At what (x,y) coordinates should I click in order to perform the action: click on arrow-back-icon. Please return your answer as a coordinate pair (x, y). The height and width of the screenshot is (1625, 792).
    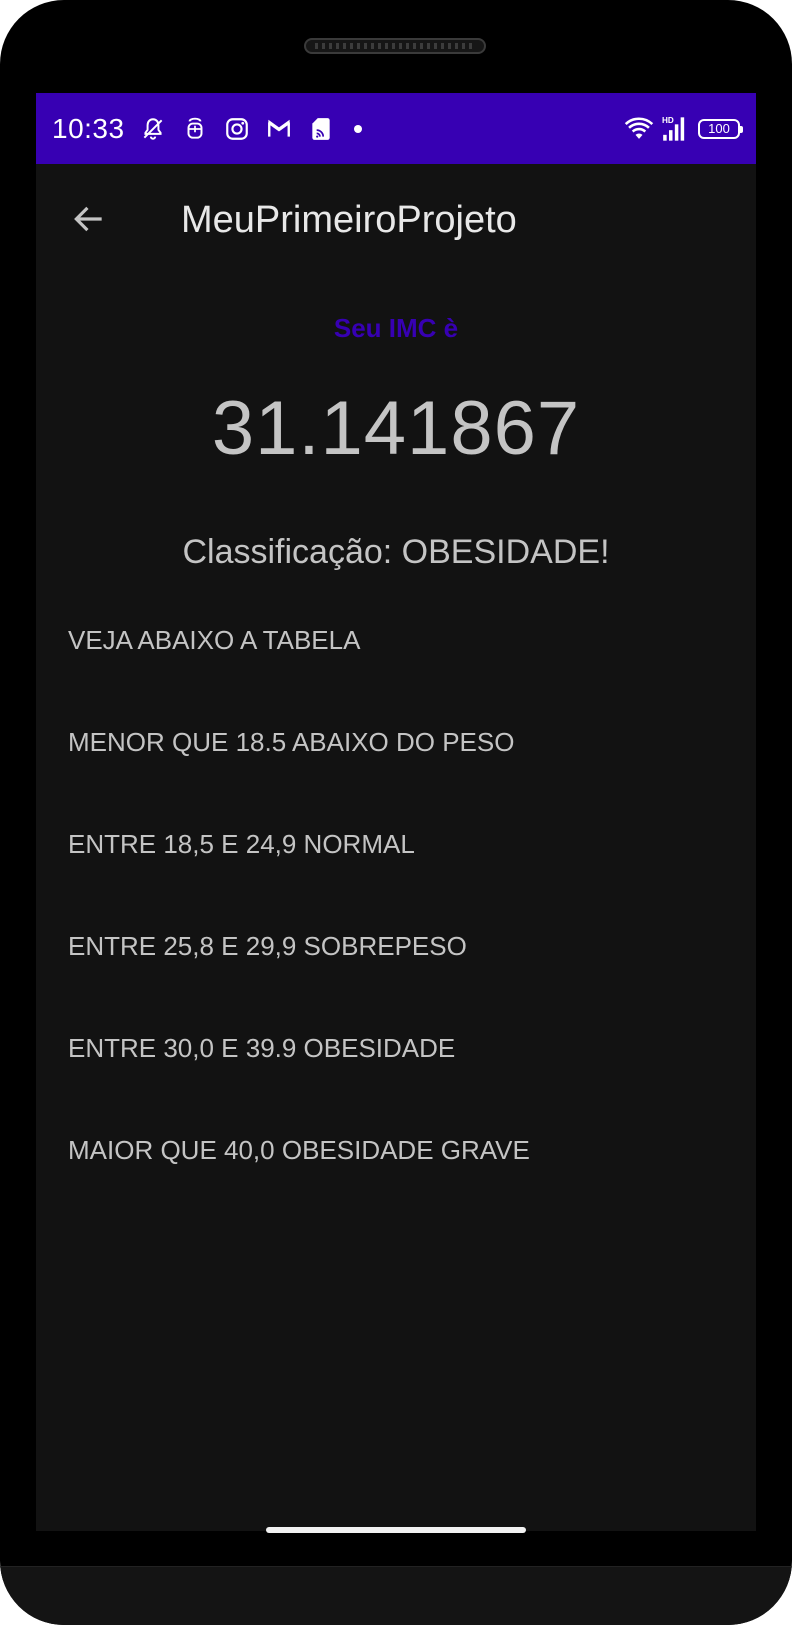
    Looking at the image, I should click on (88, 219).